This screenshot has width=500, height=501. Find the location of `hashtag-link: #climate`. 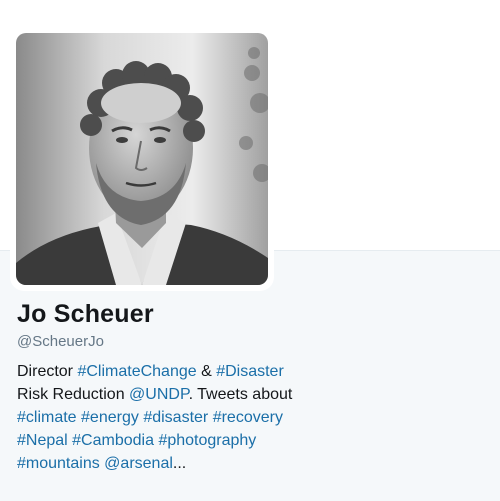

hashtag-link: #climate is located at coordinates (47, 417).